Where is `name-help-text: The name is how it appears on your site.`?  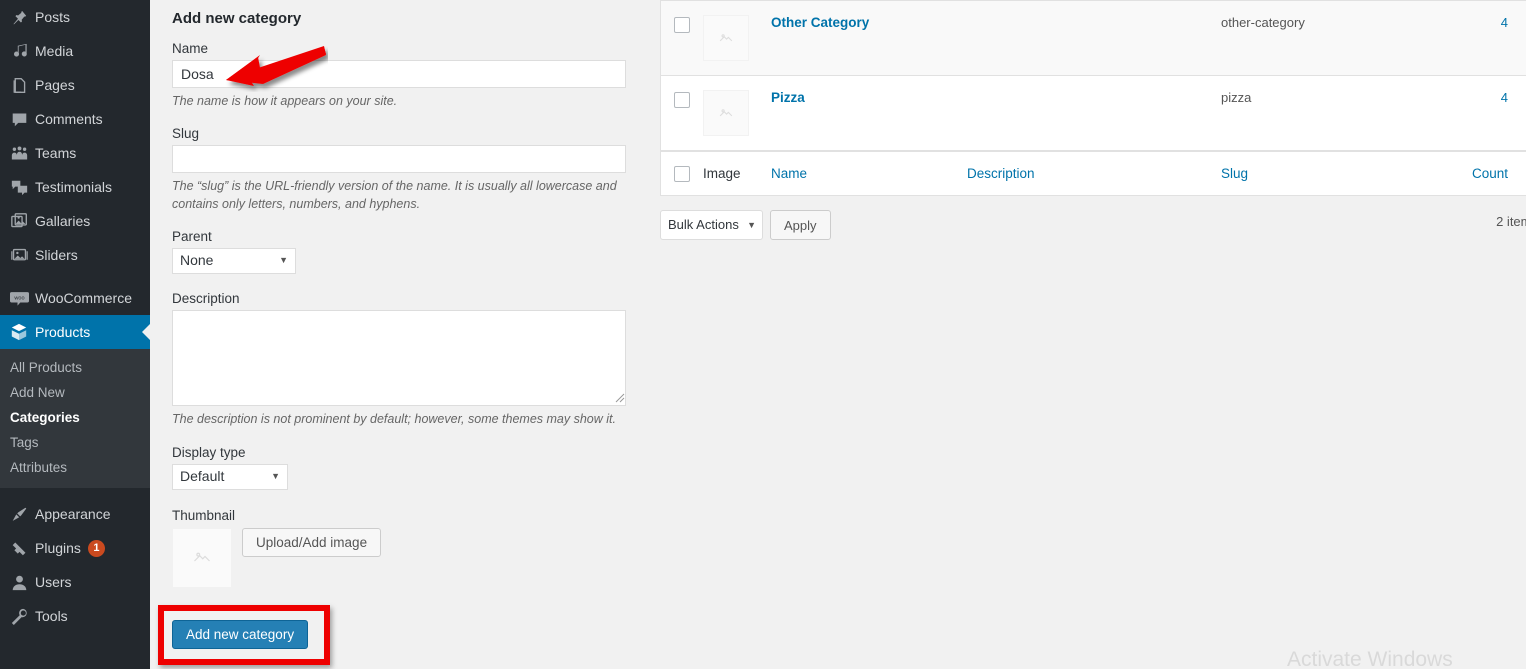
name-help-text: The name is how it appears on your site. is located at coordinates (285, 101).